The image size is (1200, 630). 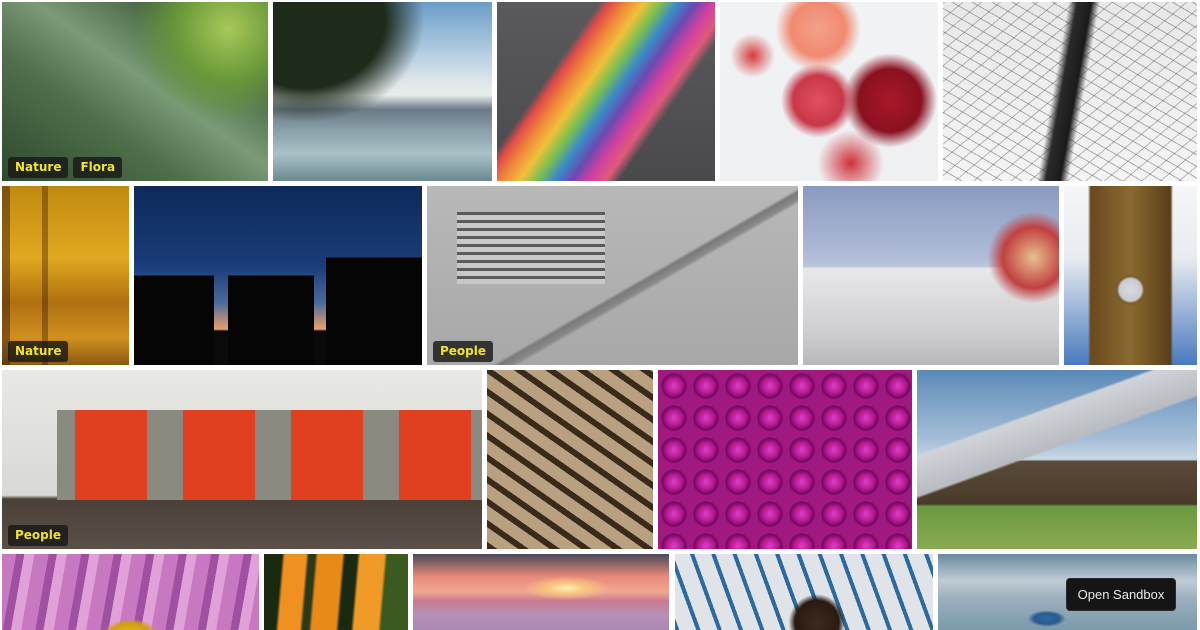 I want to click on pencils-photo, so click(x=606, y=91).